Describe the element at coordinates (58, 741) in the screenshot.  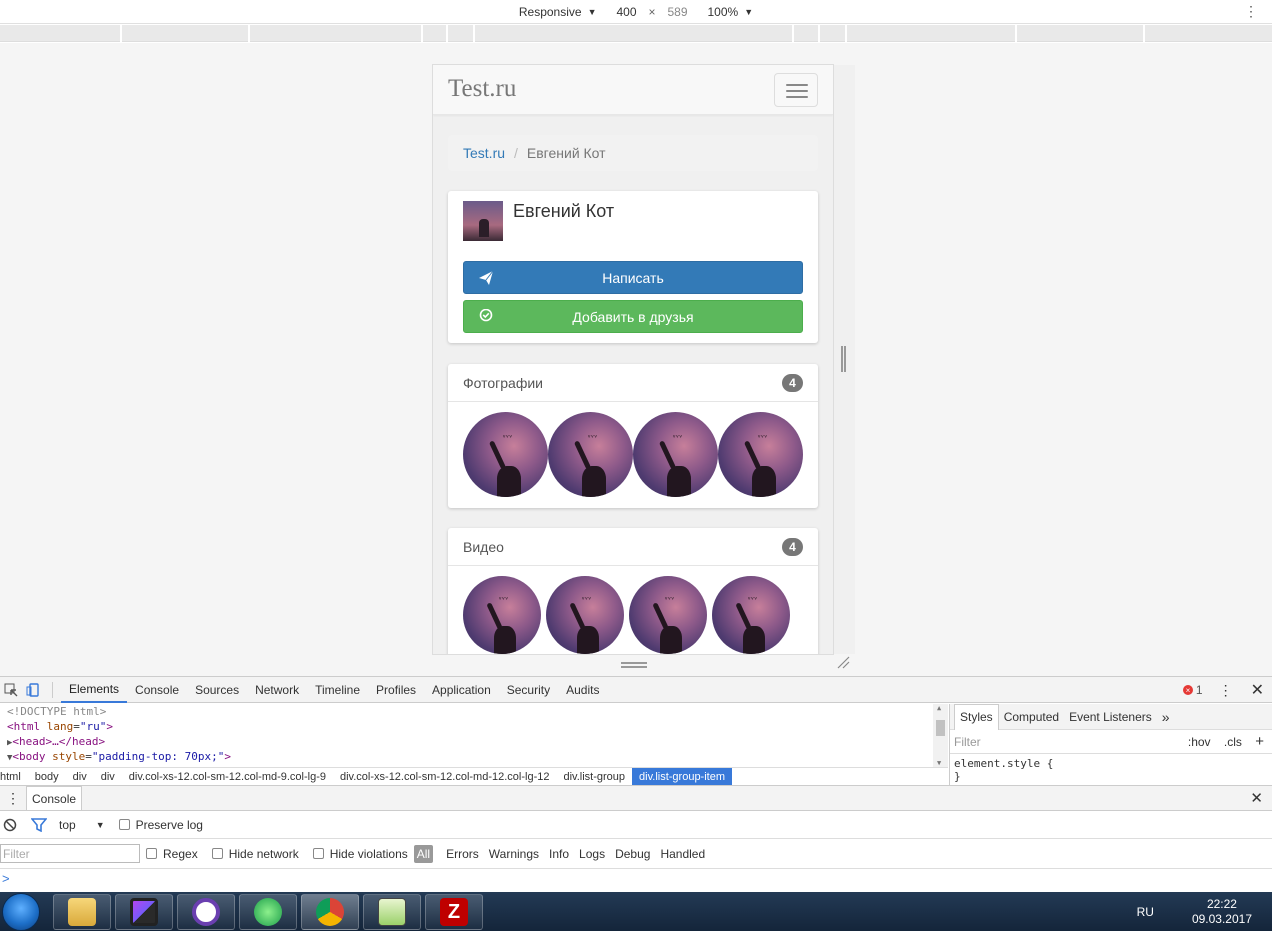
I see `dom-head-tag: <head>…</head>` at that location.